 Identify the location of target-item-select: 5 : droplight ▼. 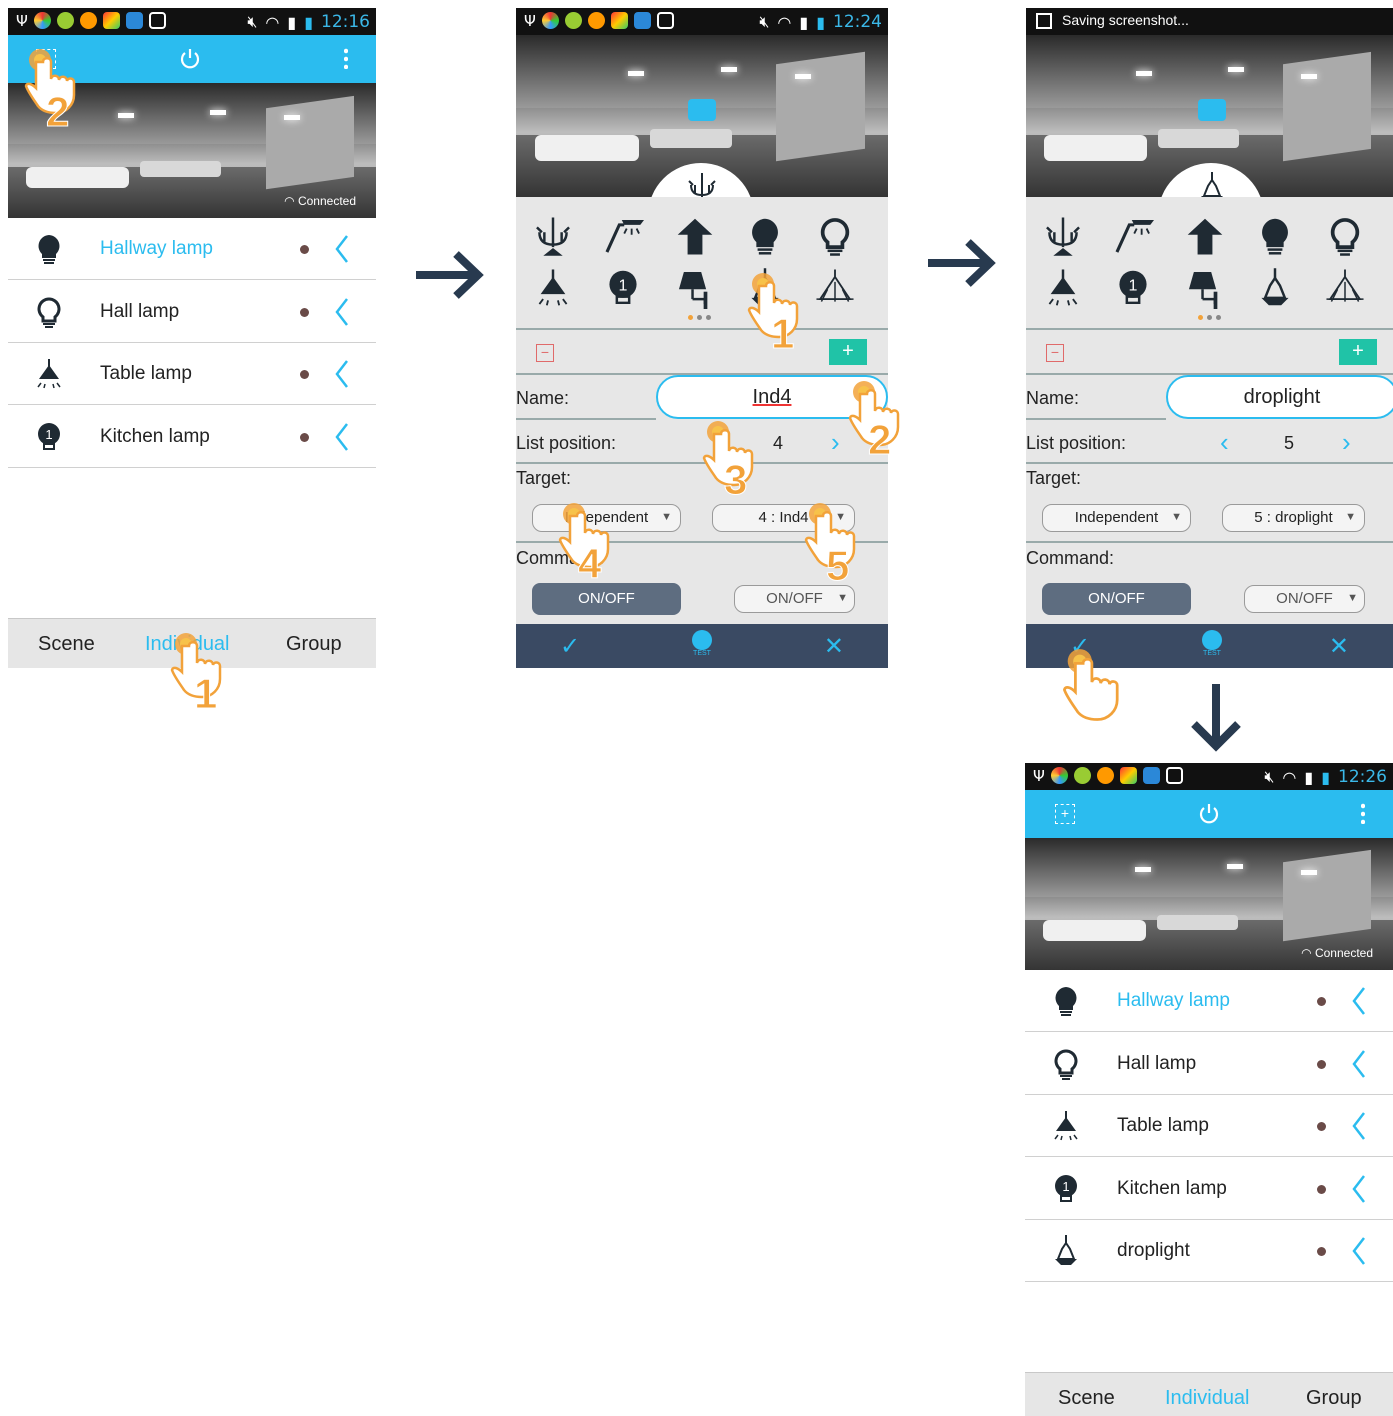
(1293, 518).